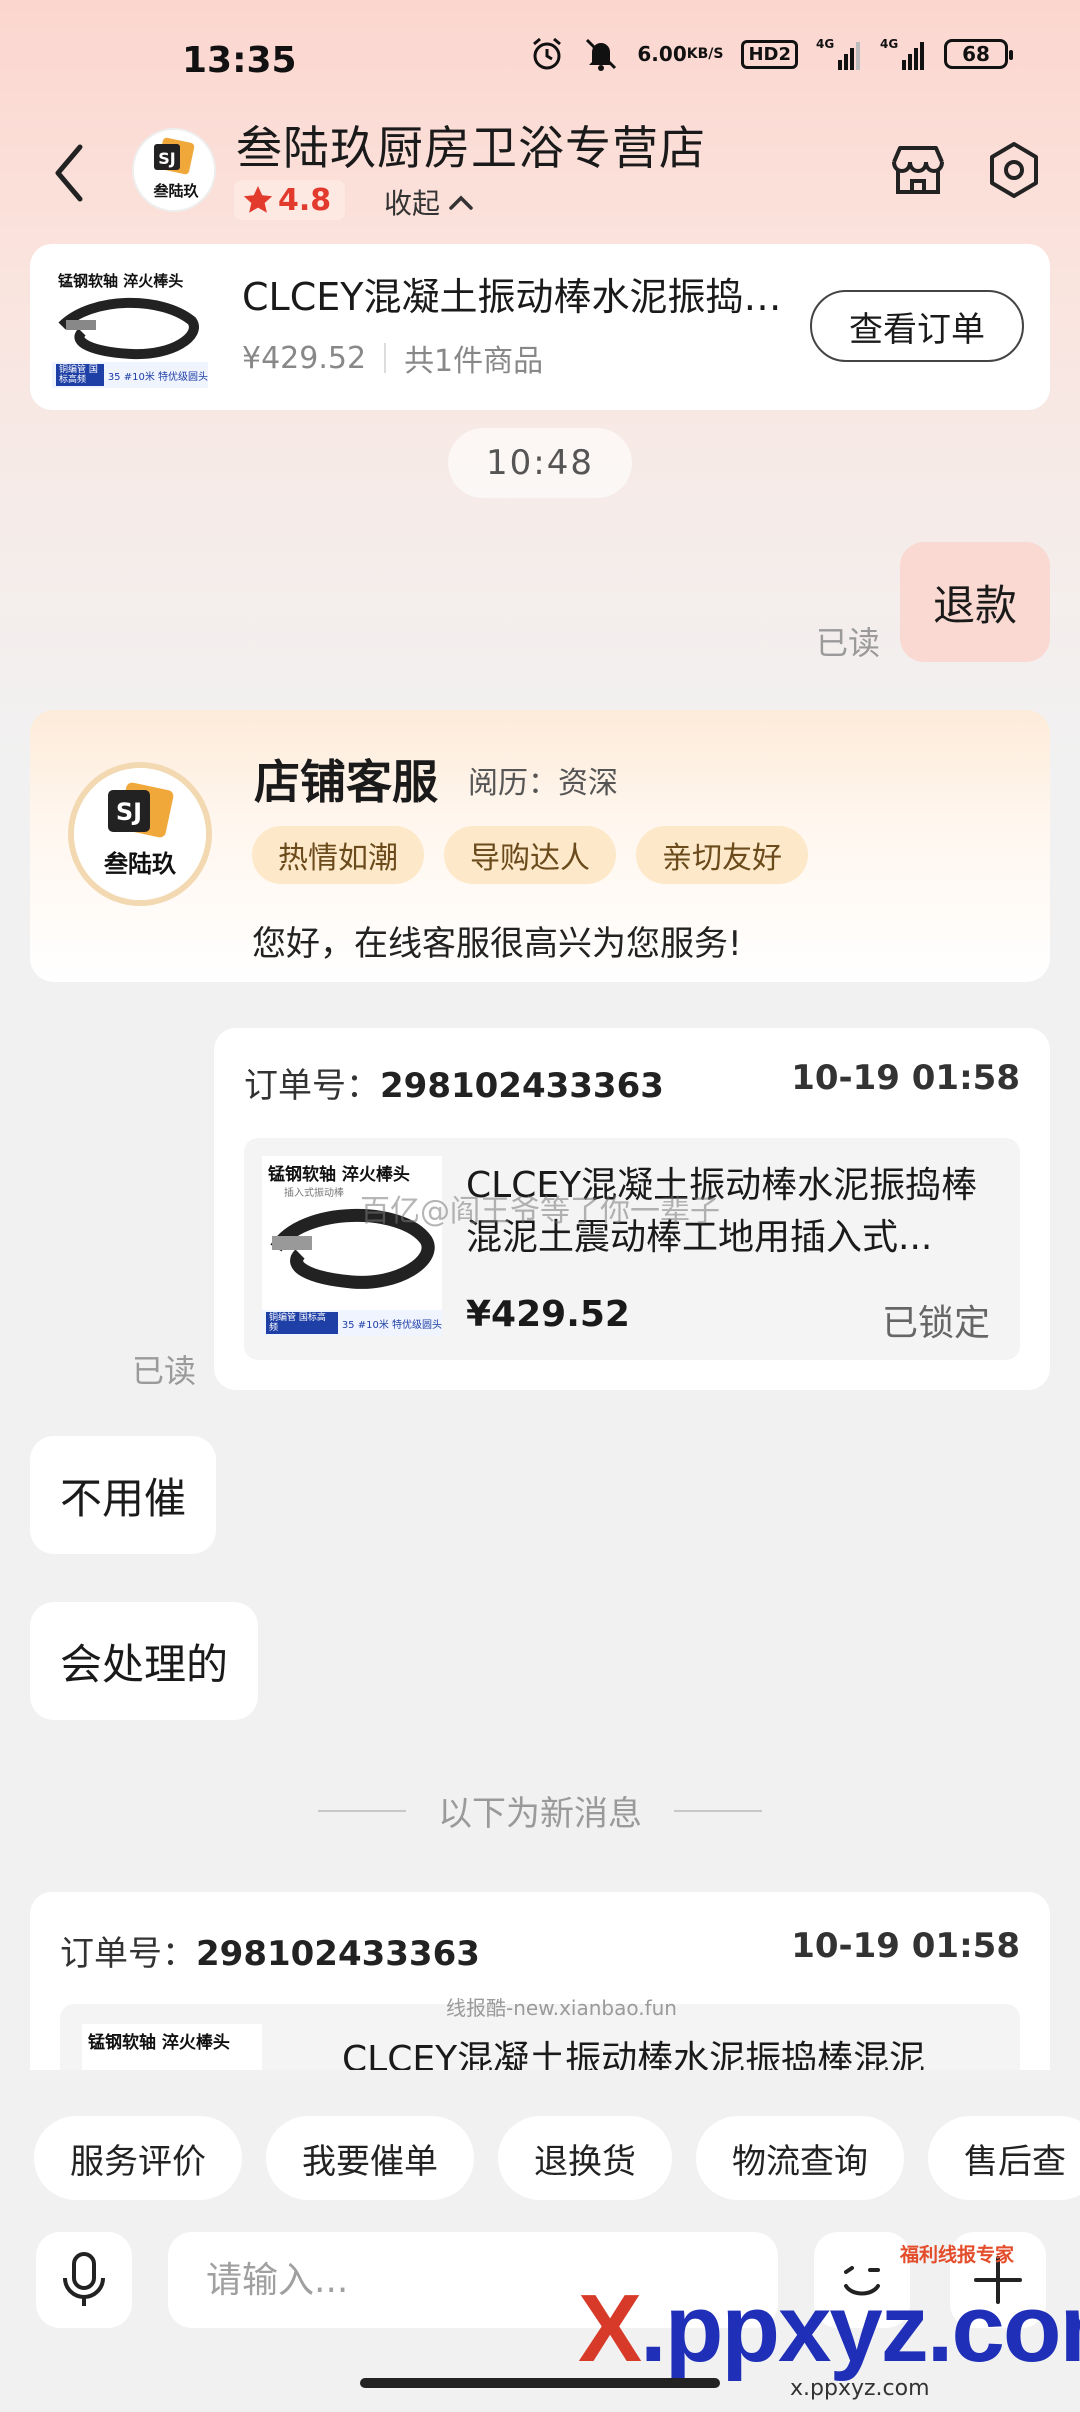 The width and height of the screenshot is (1080, 2412). I want to click on product-thumbnail: 锰钢软轴 淬火棒头 插入式振动棒 铜编管 国标高频 35 #10米 特优级圆头, so click(352, 1246).